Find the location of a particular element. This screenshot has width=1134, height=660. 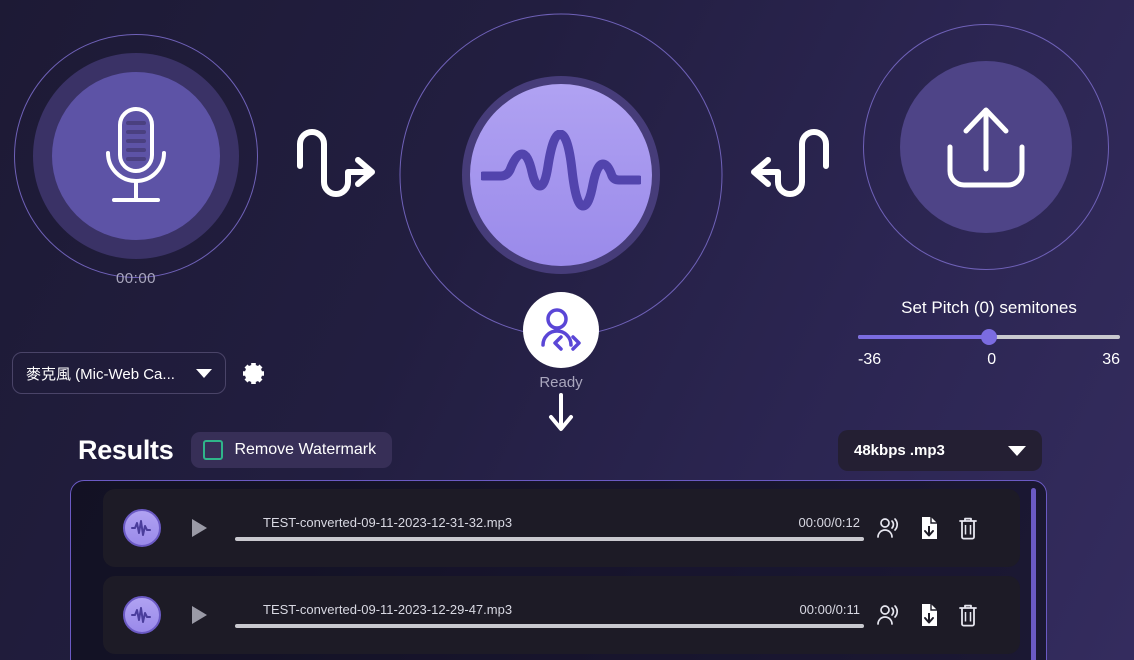

pitch-slider is located at coordinates (989, 337).